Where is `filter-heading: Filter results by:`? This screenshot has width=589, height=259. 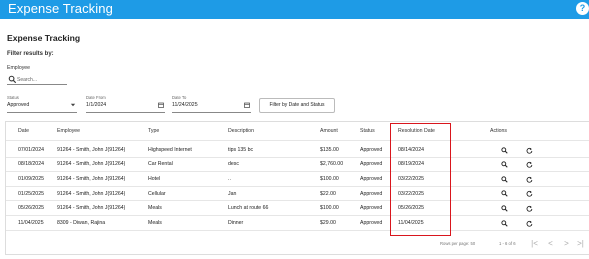 filter-heading: Filter results by: is located at coordinates (30, 54).